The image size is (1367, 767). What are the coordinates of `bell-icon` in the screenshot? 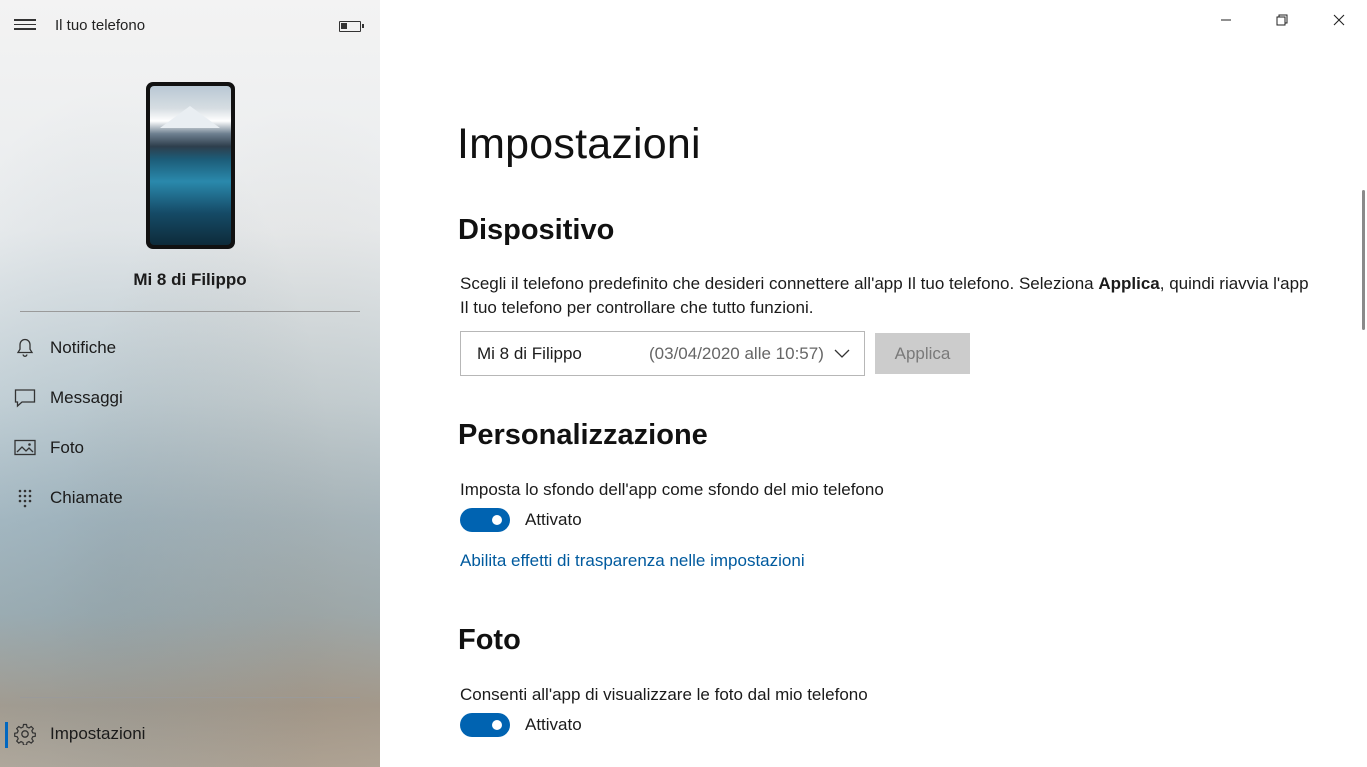 It's located at (25, 348).